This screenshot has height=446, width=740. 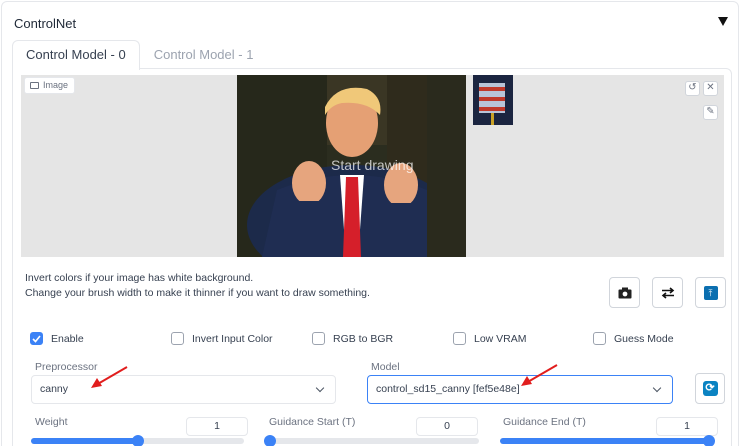 What do you see at coordinates (177, 338) in the screenshot?
I see `invert-input-color-checkbox` at bounding box center [177, 338].